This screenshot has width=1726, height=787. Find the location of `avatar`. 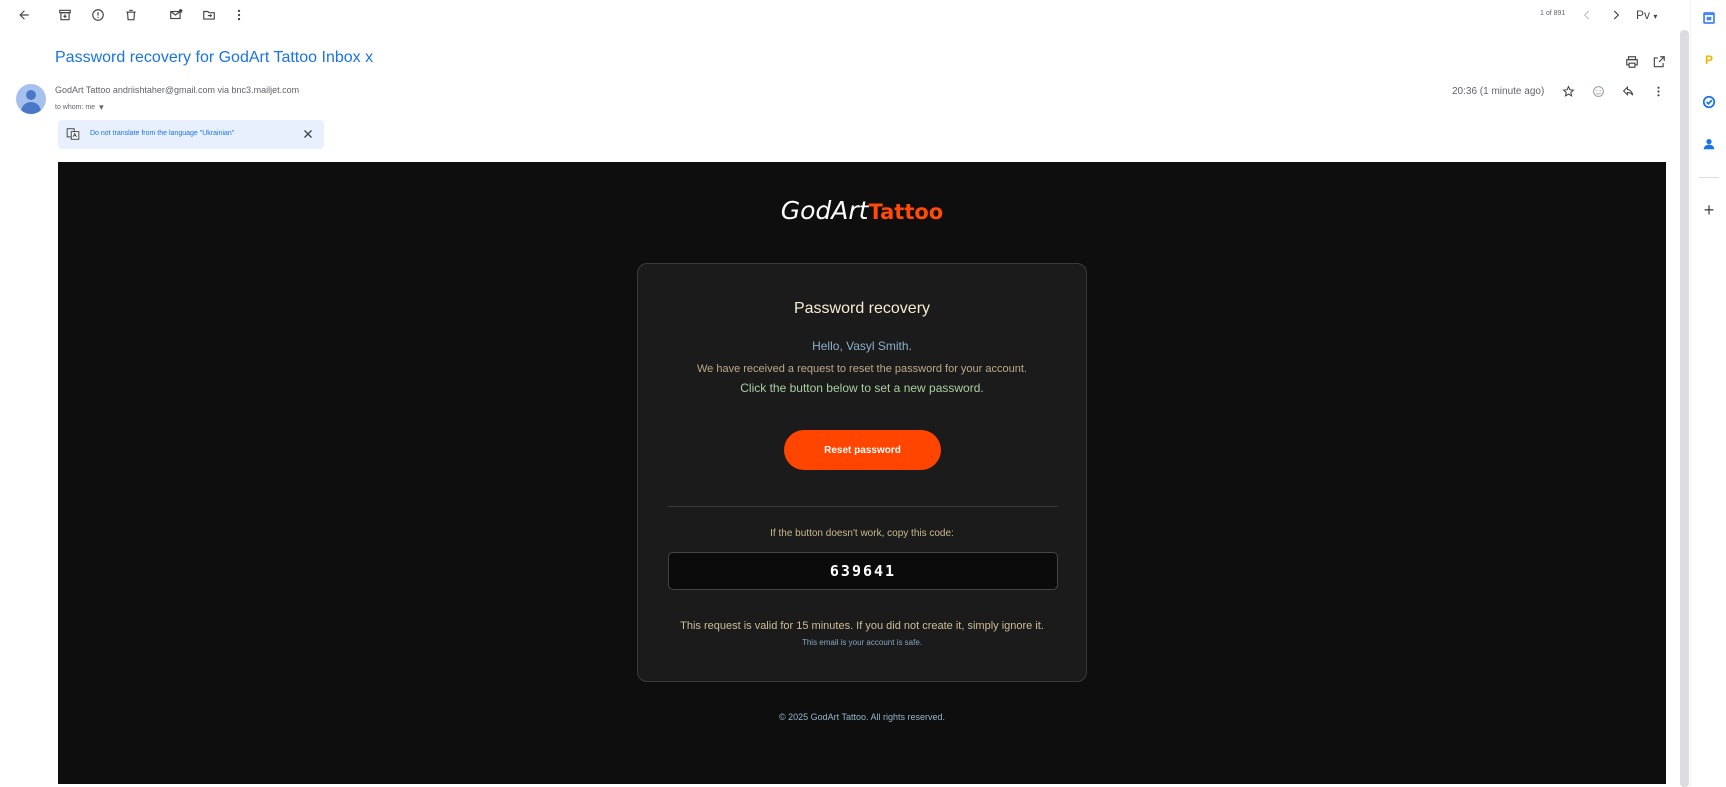

avatar is located at coordinates (31, 99).